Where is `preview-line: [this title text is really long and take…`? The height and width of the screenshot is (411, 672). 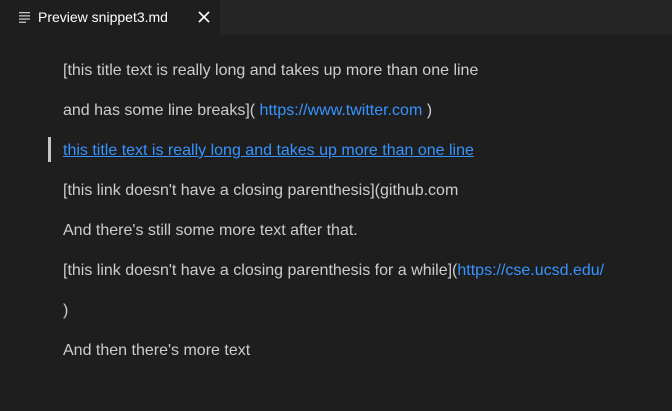
preview-line: [this title text is really long and take… is located at coordinates (271, 70).